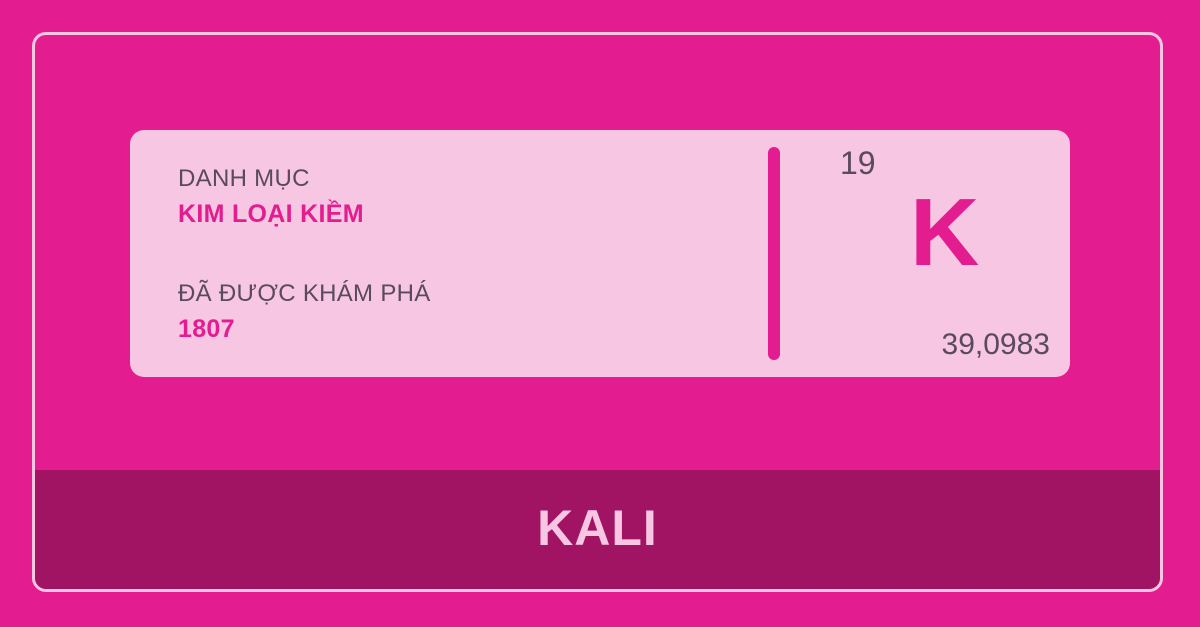 The height and width of the screenshot is (627, 1200). Describe the element at coordinates (774, 253) in the screenshot. I see `divider-bar` at that location.